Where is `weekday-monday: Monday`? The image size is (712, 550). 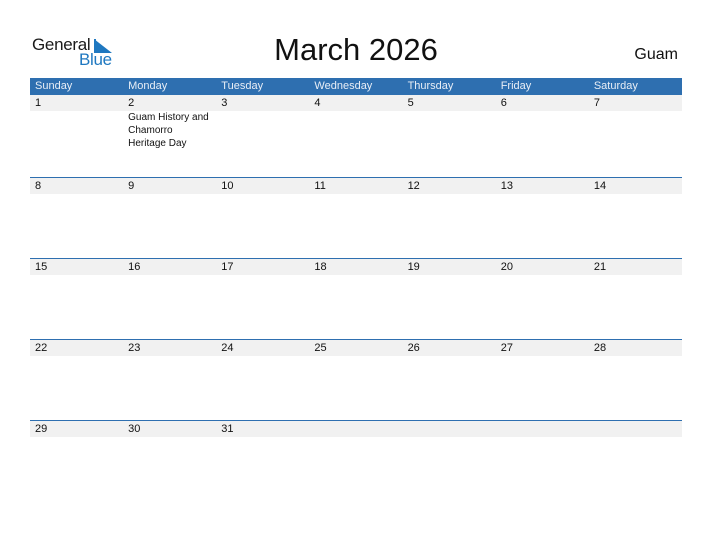 weekday-monday: Monday is located at coordinates (148, 86).